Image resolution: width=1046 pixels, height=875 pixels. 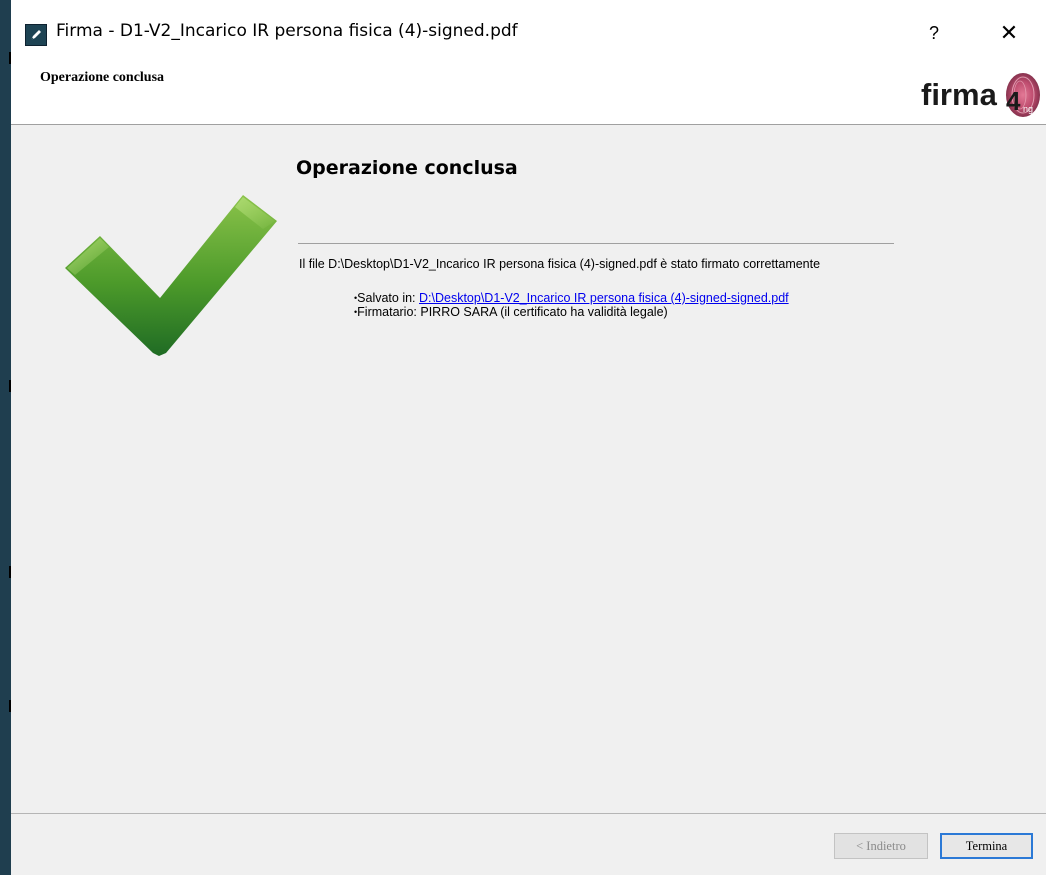 I want to click on close-button: ✕, so click(x=1009, y=33).